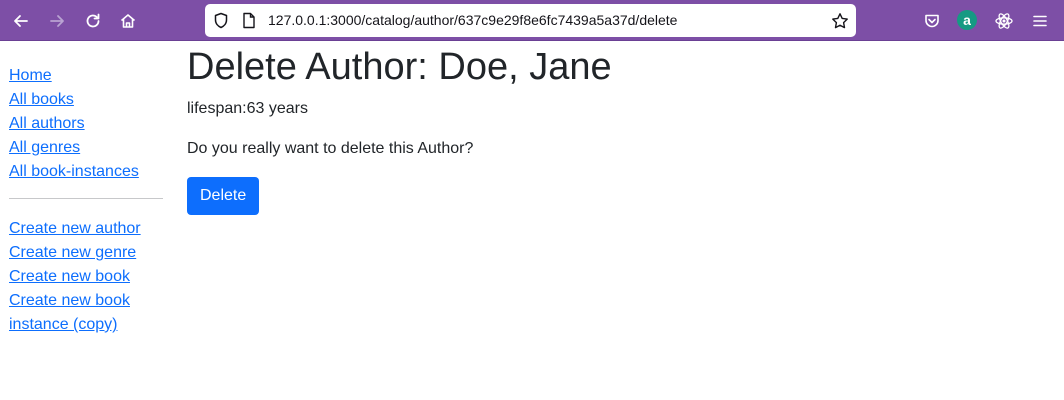 The width and height of the screenshot is (1064, 400). Describe the element at coordinates (399, 67) in the screenshot. I see `page-title: Delete Author: Doe, Jane` at that location.